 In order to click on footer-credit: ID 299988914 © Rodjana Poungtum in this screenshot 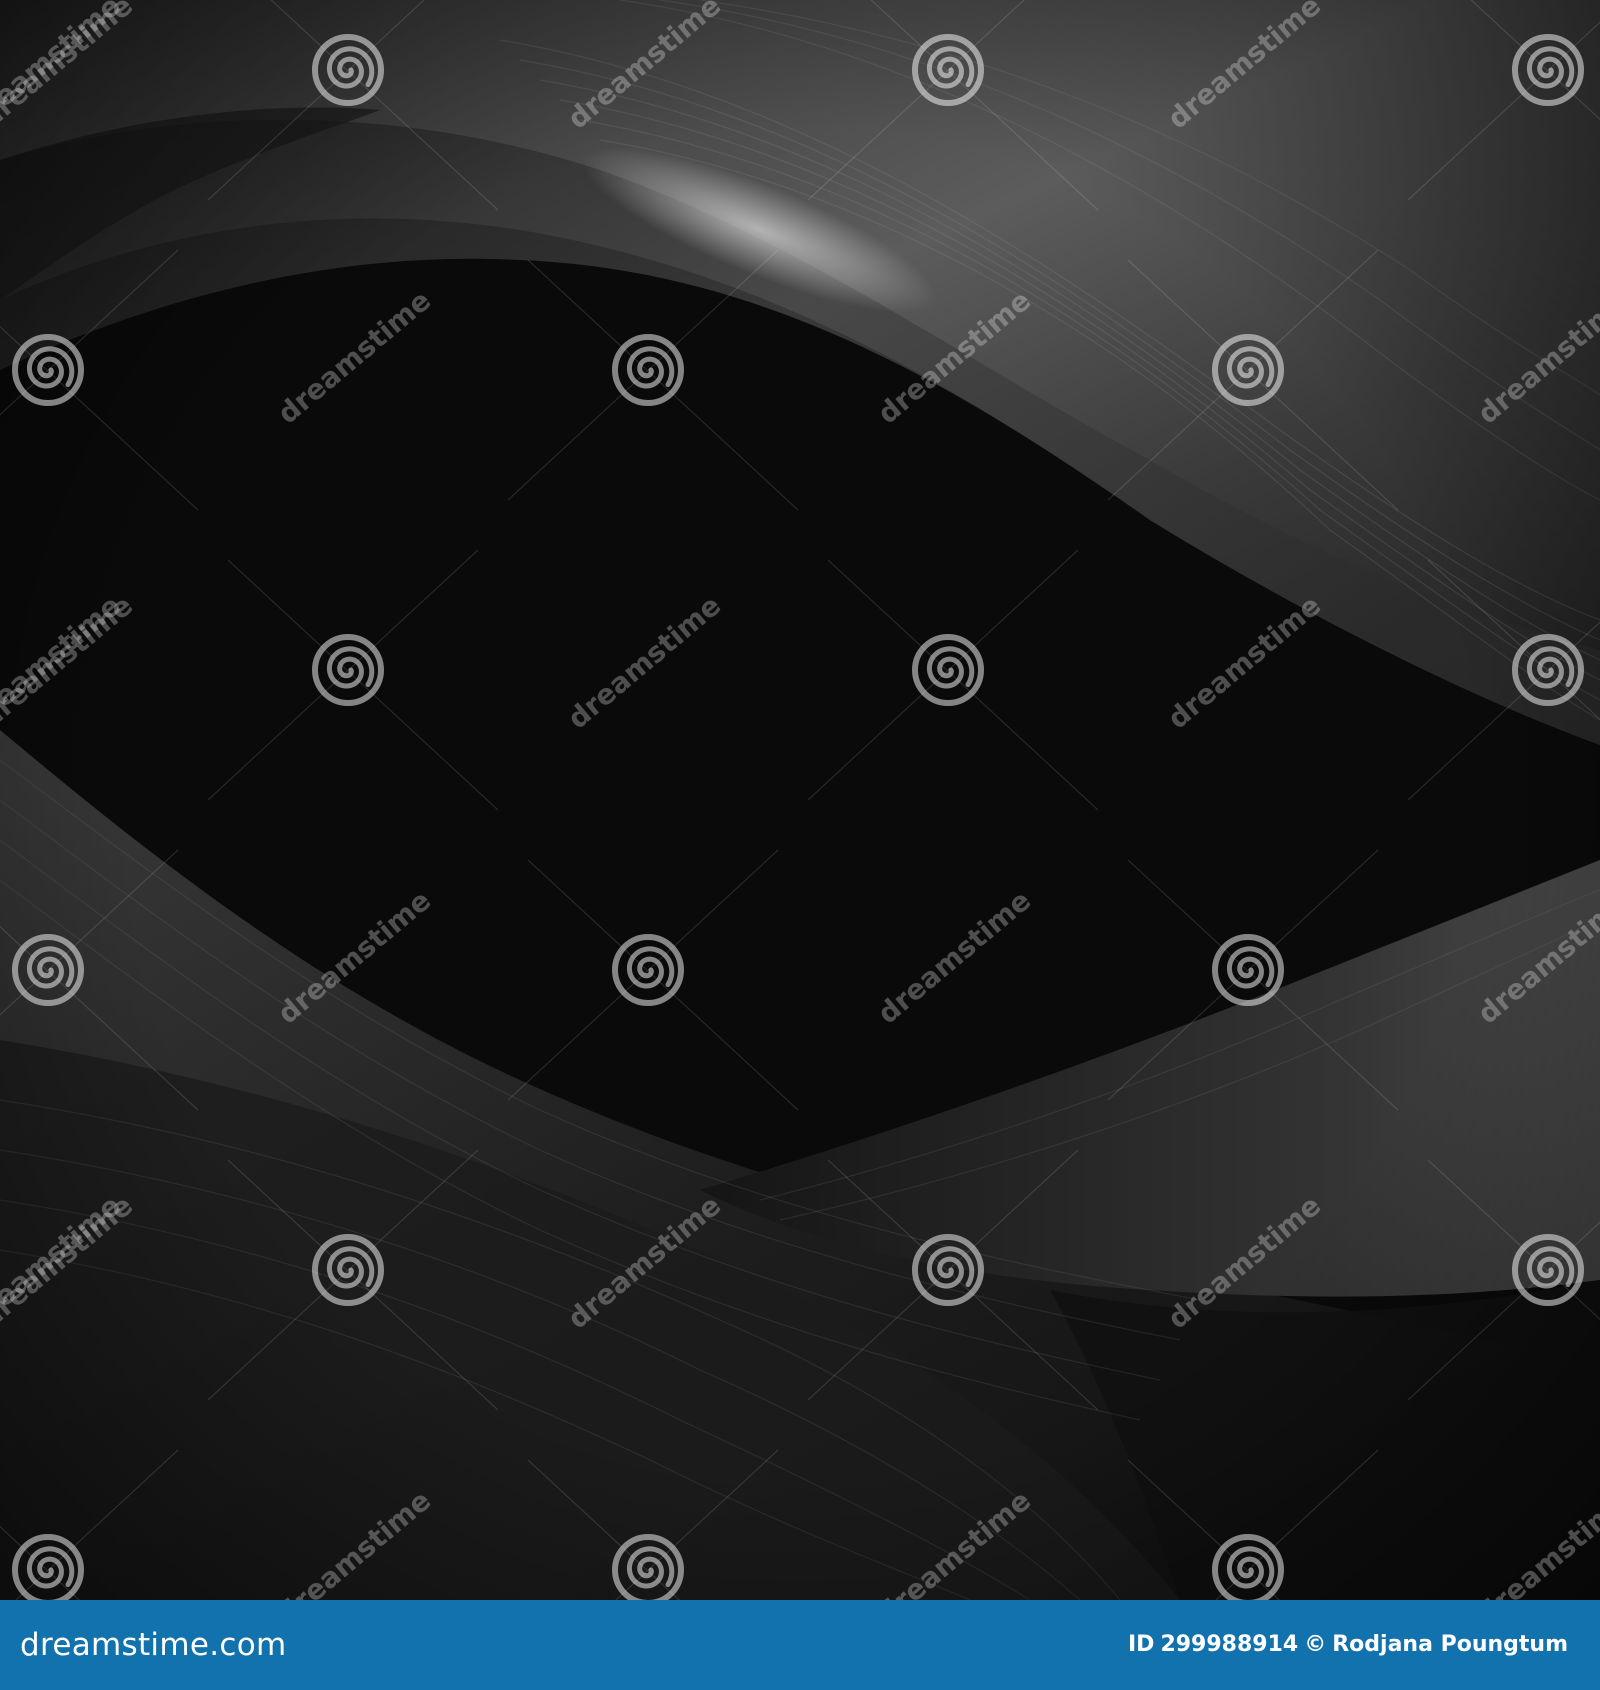, I will do `click(1351, 1645)`.